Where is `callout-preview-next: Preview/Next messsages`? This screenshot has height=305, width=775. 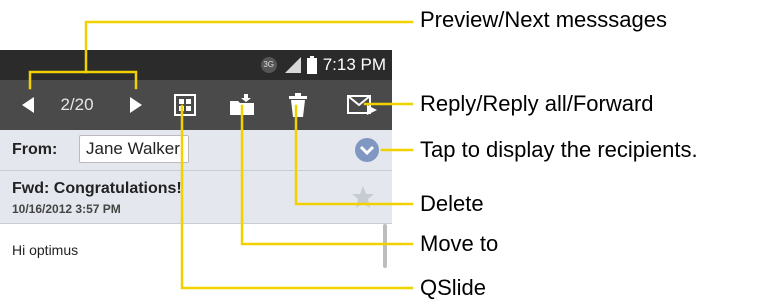
callout-preview-next: Preview/Next messsages is located at coordinates (543, 19).